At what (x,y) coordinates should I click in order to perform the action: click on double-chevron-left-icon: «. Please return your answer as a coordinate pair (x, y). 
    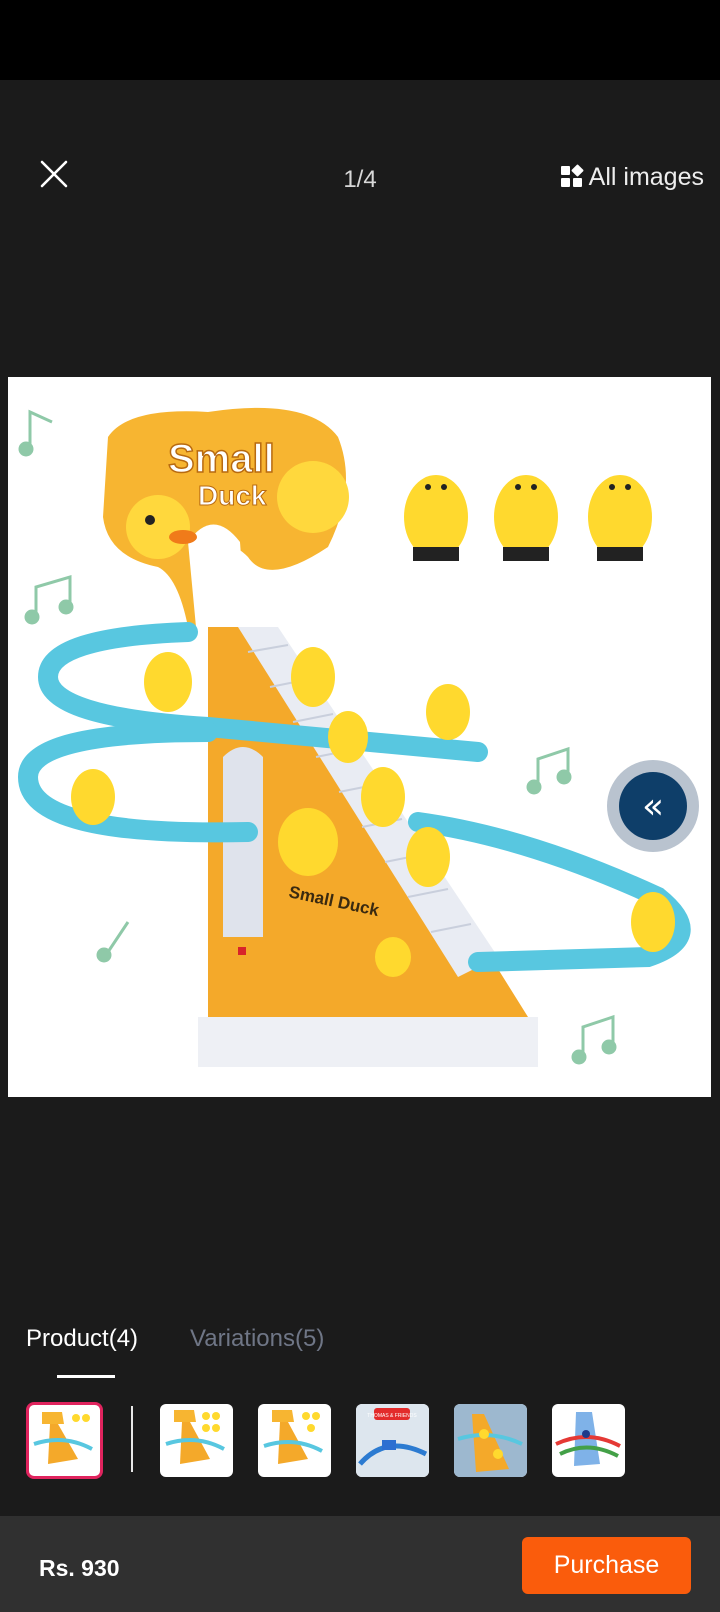
    Looking at the image, I should click on (653, 806).